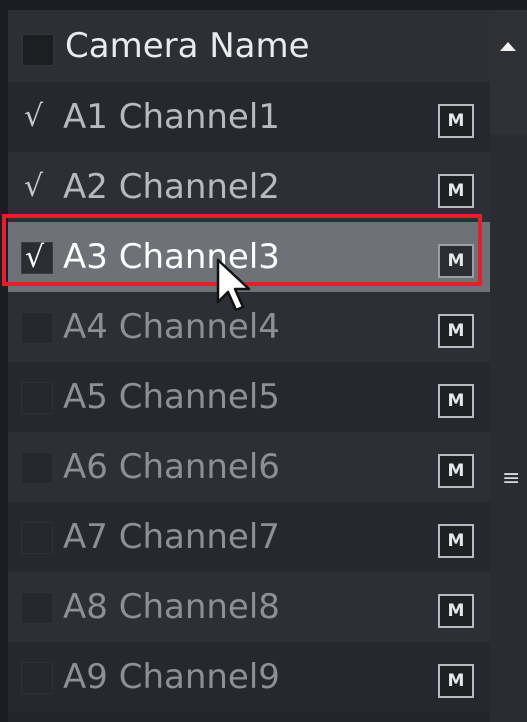  I want to click on camera-name-label: A7 Channel7, so click(171, 537).